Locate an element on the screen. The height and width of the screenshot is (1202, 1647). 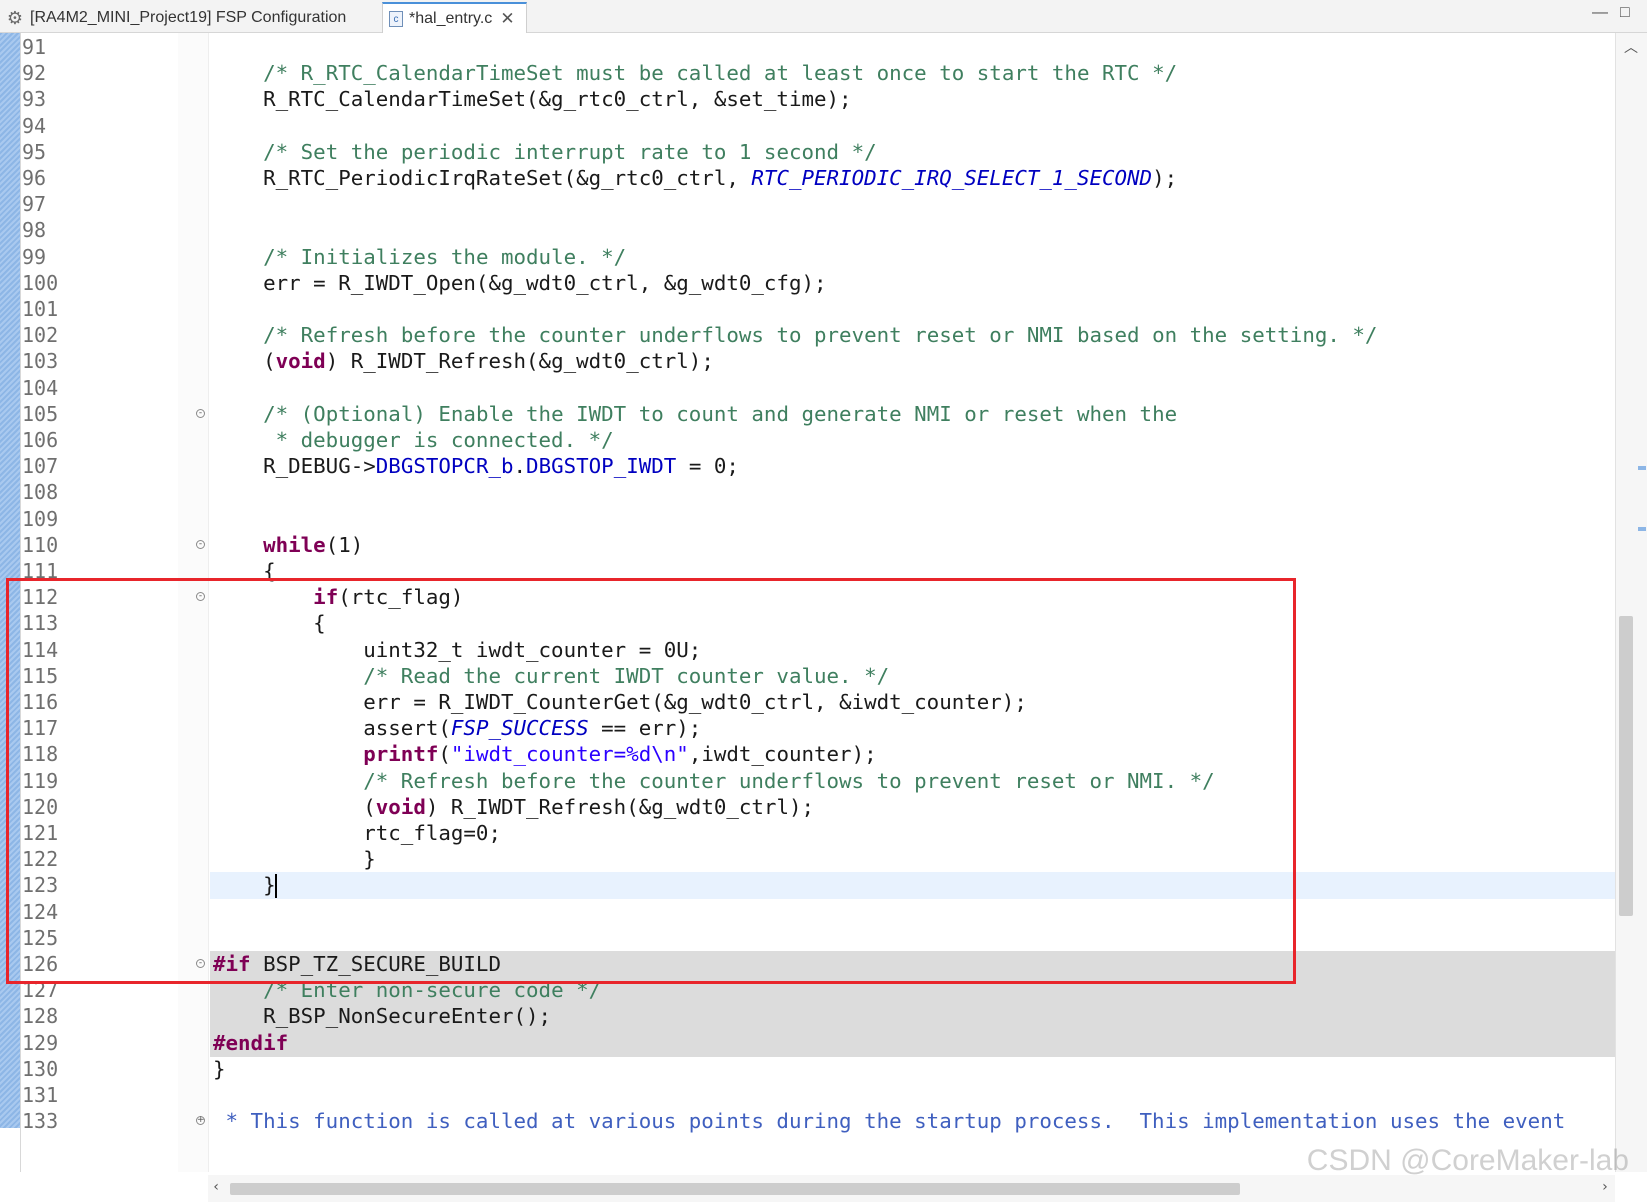
code-text: R_BSP_NonSecureEnter(); is located at coordinates (382, 1016).